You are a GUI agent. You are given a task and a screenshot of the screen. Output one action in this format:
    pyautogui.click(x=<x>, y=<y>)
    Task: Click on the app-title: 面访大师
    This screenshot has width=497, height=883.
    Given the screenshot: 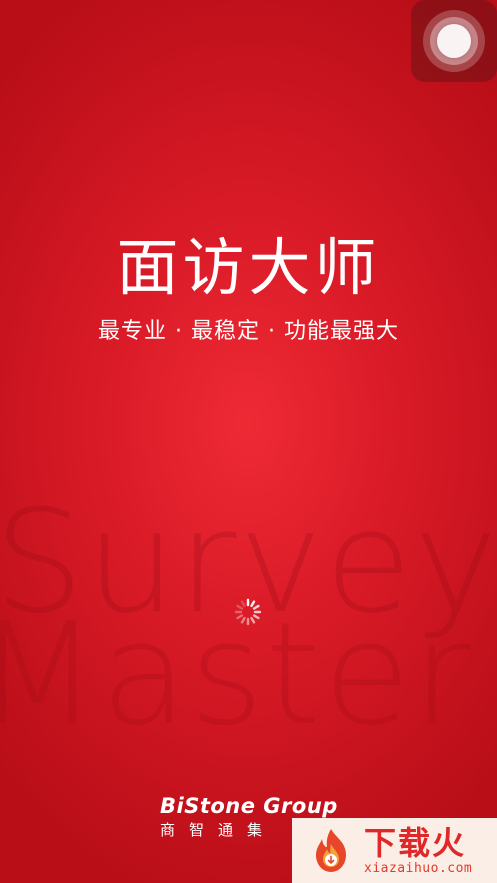 What is the action you would take?
    pyautogui.click(x=248, y=267)
    